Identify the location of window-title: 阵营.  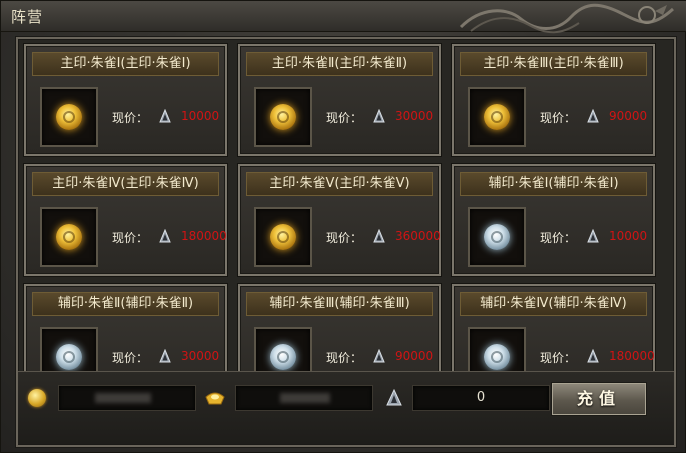
(27, 17).